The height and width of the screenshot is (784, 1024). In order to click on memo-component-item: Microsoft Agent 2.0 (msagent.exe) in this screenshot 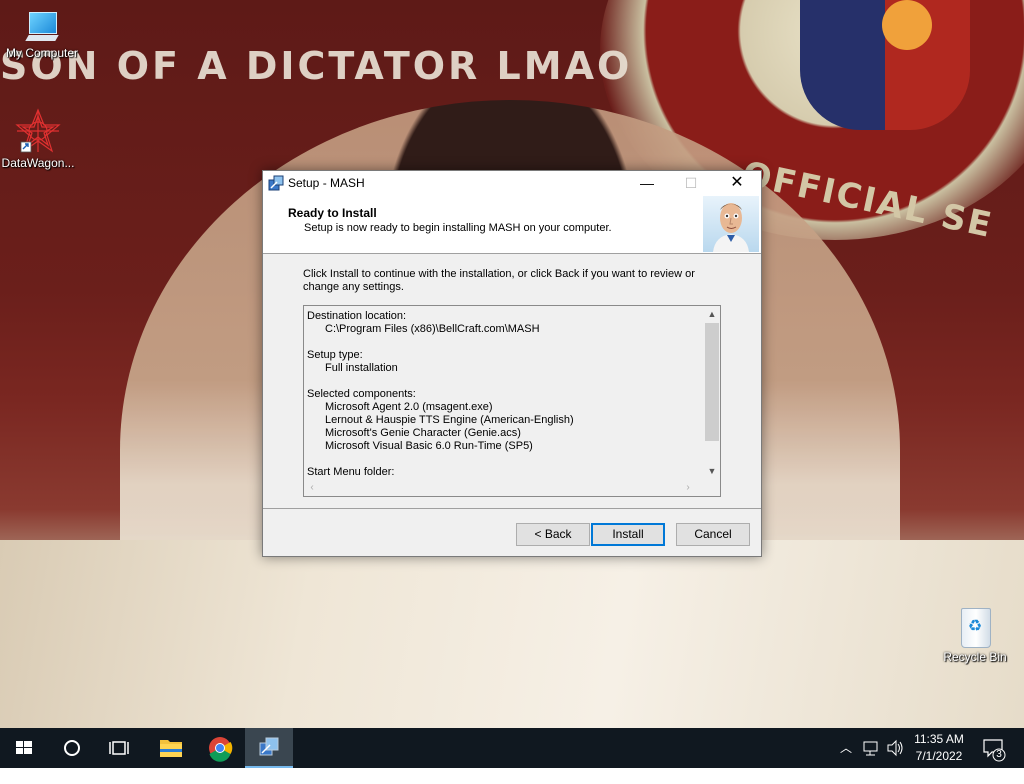, I will do `click(409, 407)`.